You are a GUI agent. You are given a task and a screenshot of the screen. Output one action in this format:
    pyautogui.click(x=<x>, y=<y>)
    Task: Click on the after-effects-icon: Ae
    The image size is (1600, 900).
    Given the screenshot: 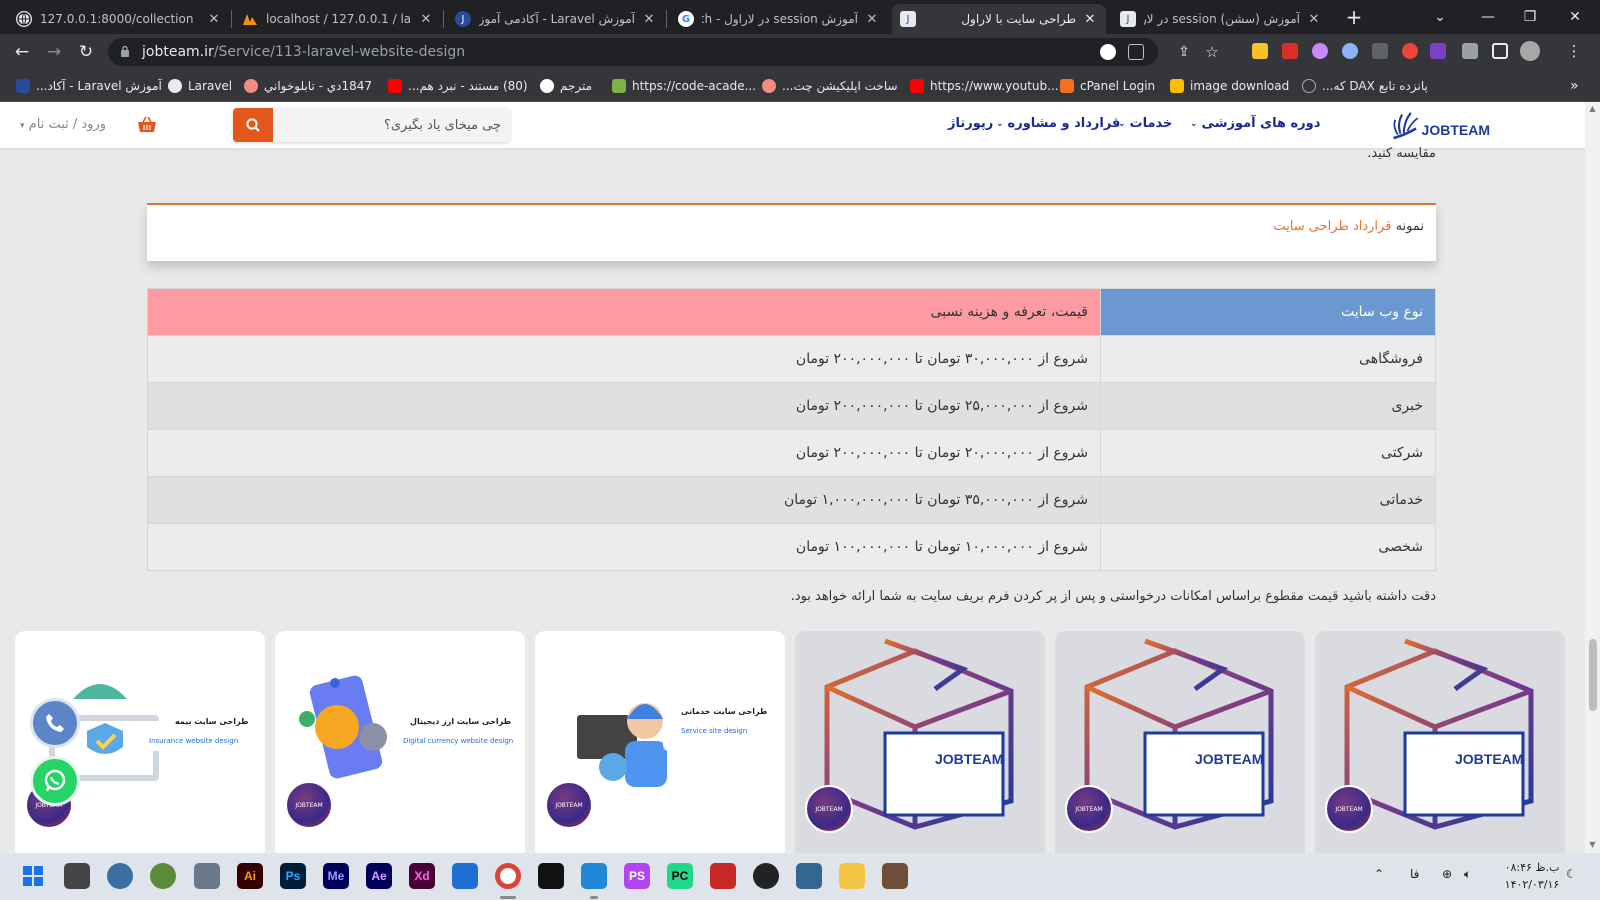 What is the action you would take?
    pyautogui.click(x=379, y=876)
    